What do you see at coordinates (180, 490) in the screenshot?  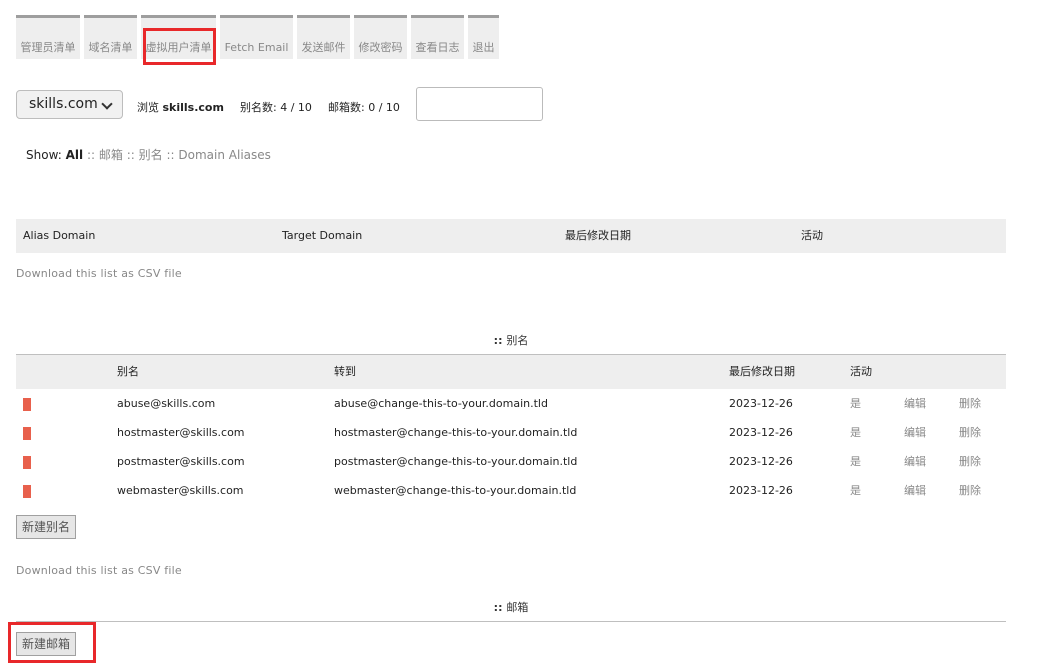 I see `alias-address: webmaster@skills.com` at bounding box center [180, 490].